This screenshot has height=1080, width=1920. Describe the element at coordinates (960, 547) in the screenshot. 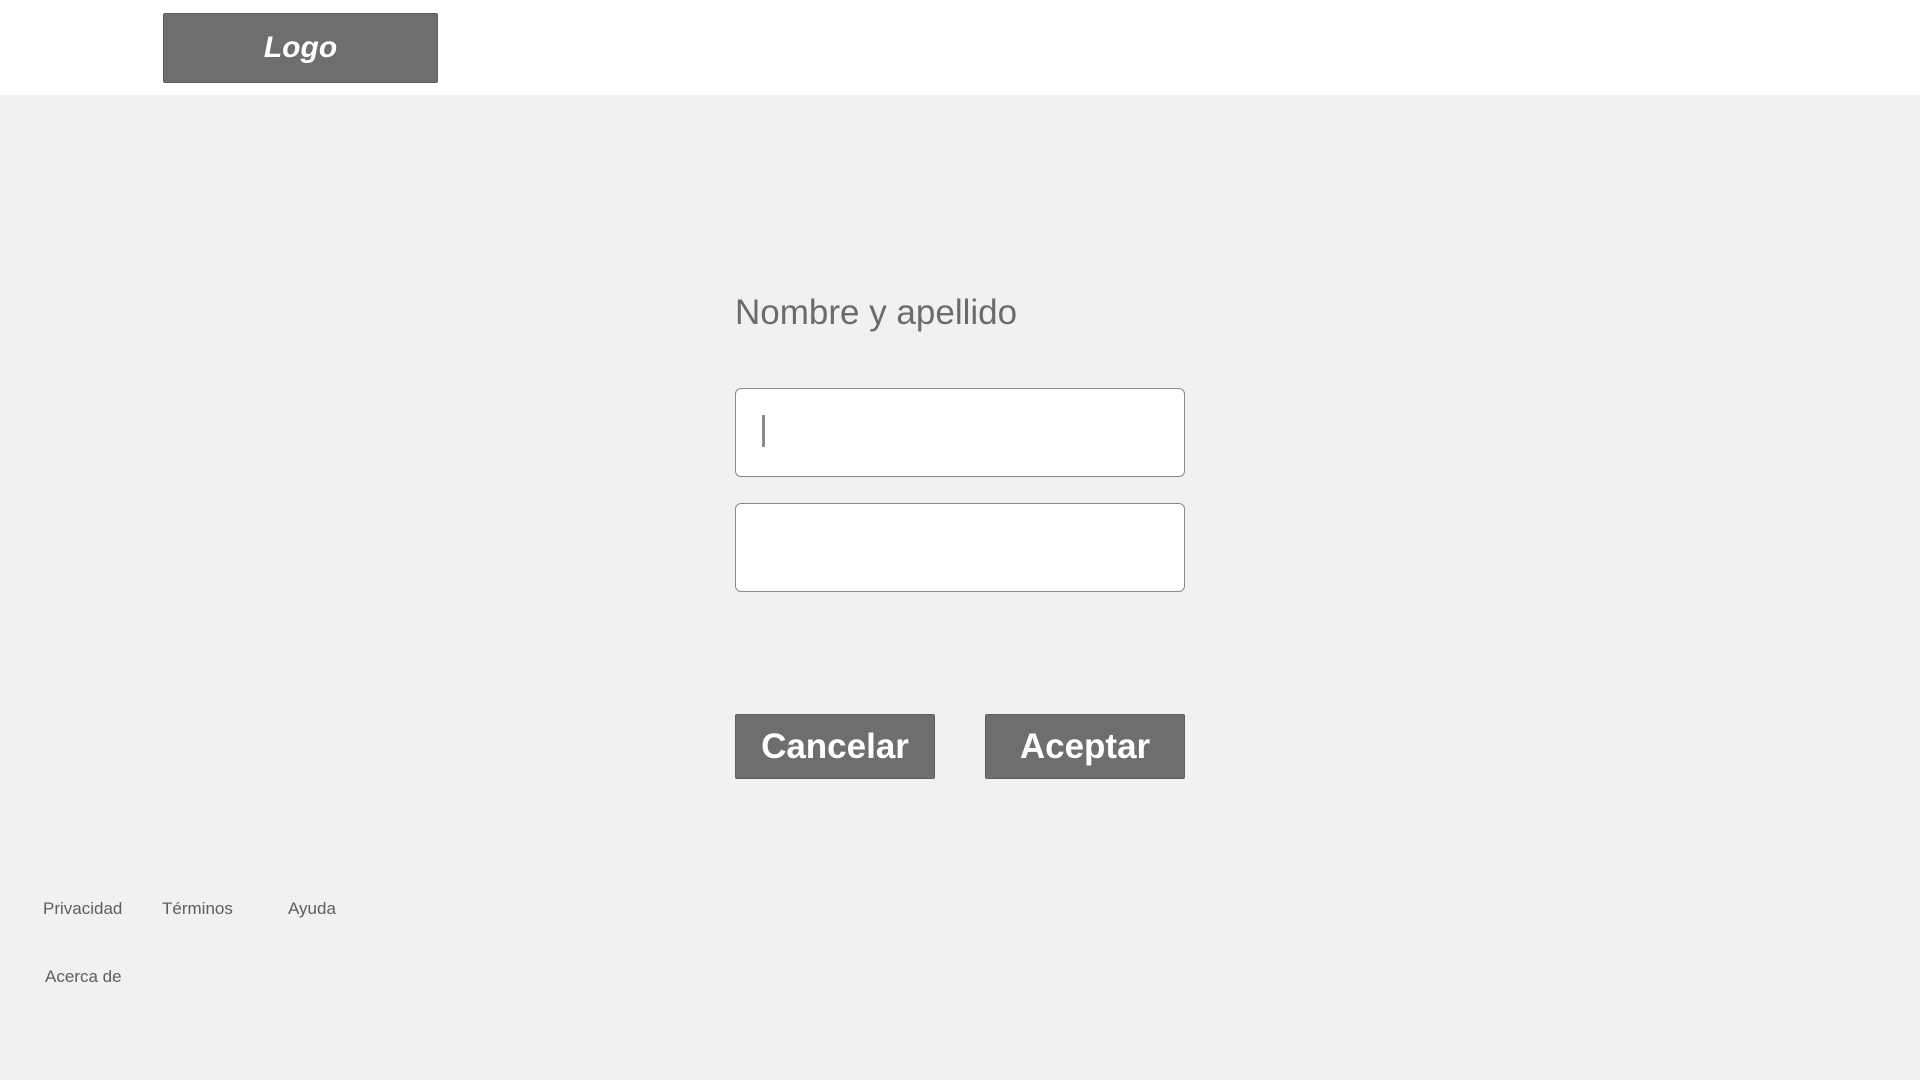

I see `surname-input` at that location.